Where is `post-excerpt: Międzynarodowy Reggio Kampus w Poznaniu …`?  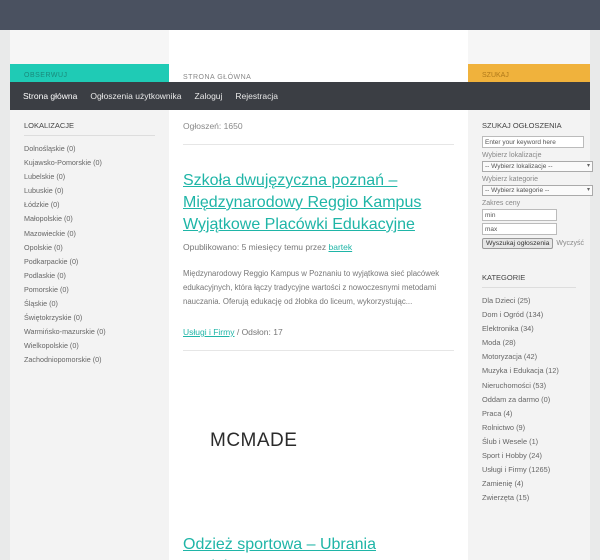 post-excerpt: Międzynarodowy Reggio Kampus w Poznaniu … is located at coordinates (311, 287).